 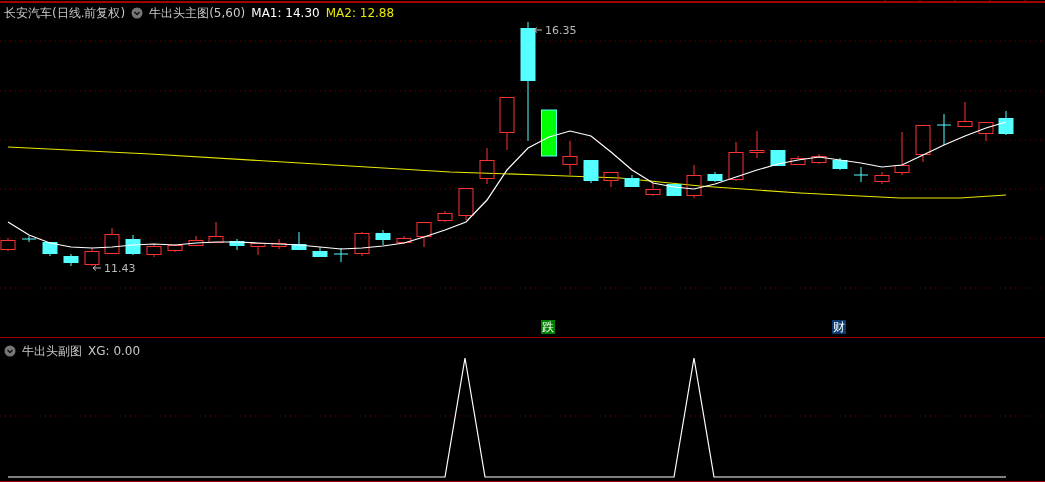 What do you see at coordinates (120, 268) in the screenshot?
I see `price-label: 11.43` at bounding box center [120, 268].